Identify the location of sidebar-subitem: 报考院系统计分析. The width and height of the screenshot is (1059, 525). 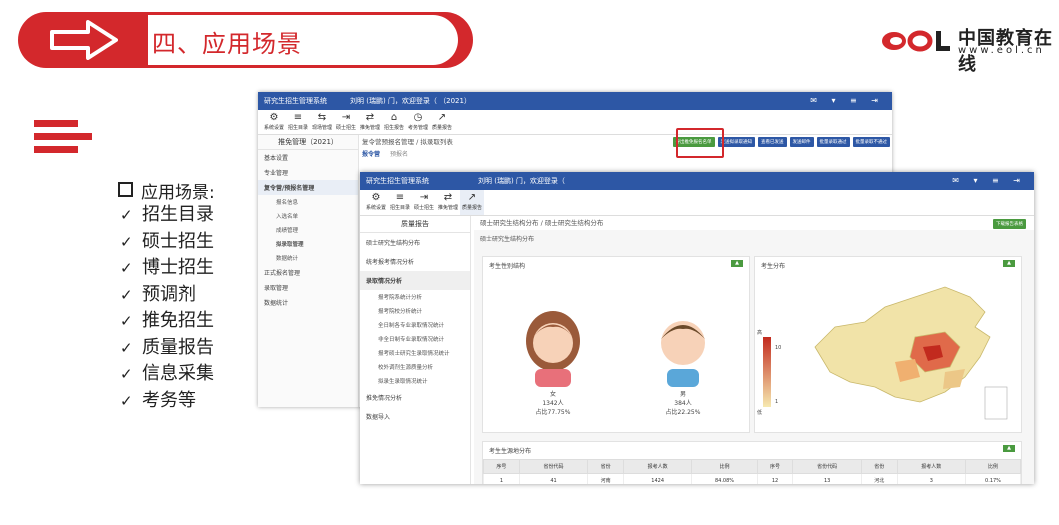
(415, 297).